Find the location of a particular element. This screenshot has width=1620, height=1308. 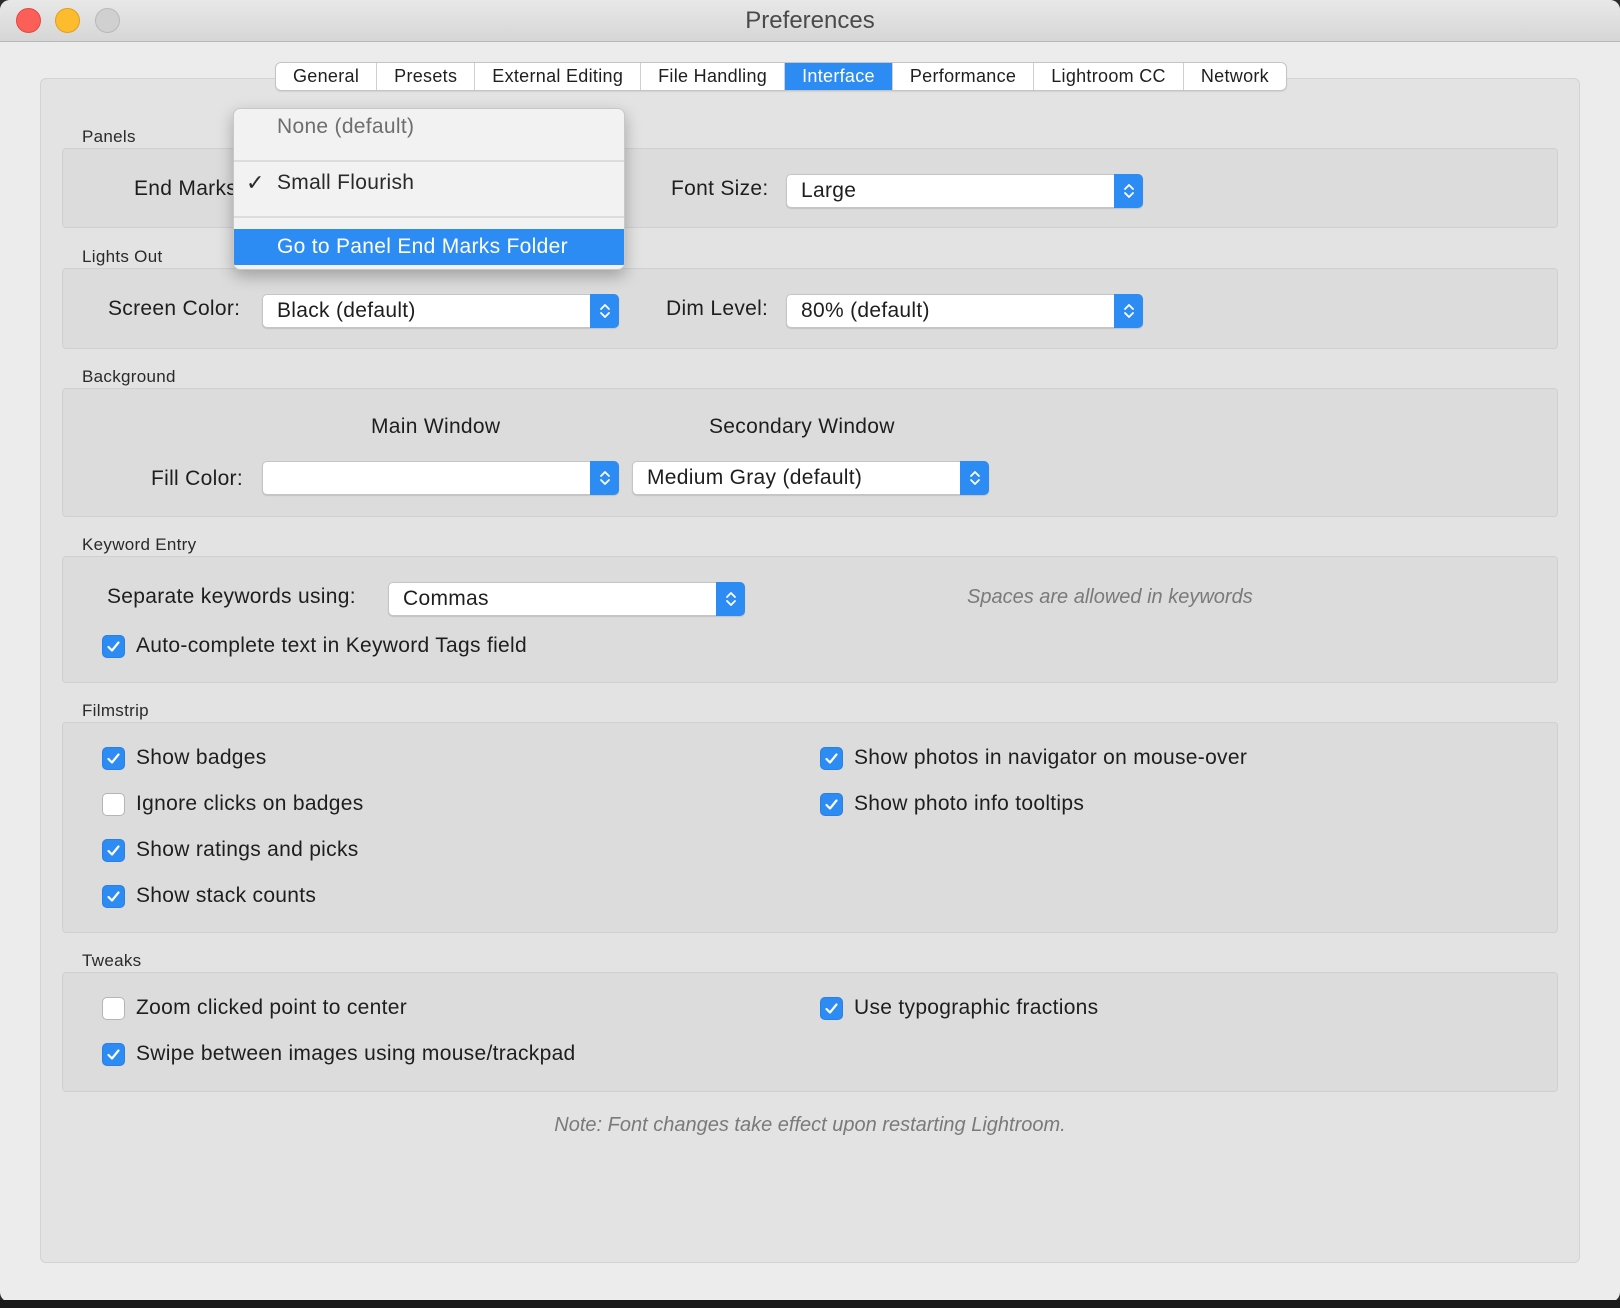

window-title: Preferences is located at coordinates (810, 20).